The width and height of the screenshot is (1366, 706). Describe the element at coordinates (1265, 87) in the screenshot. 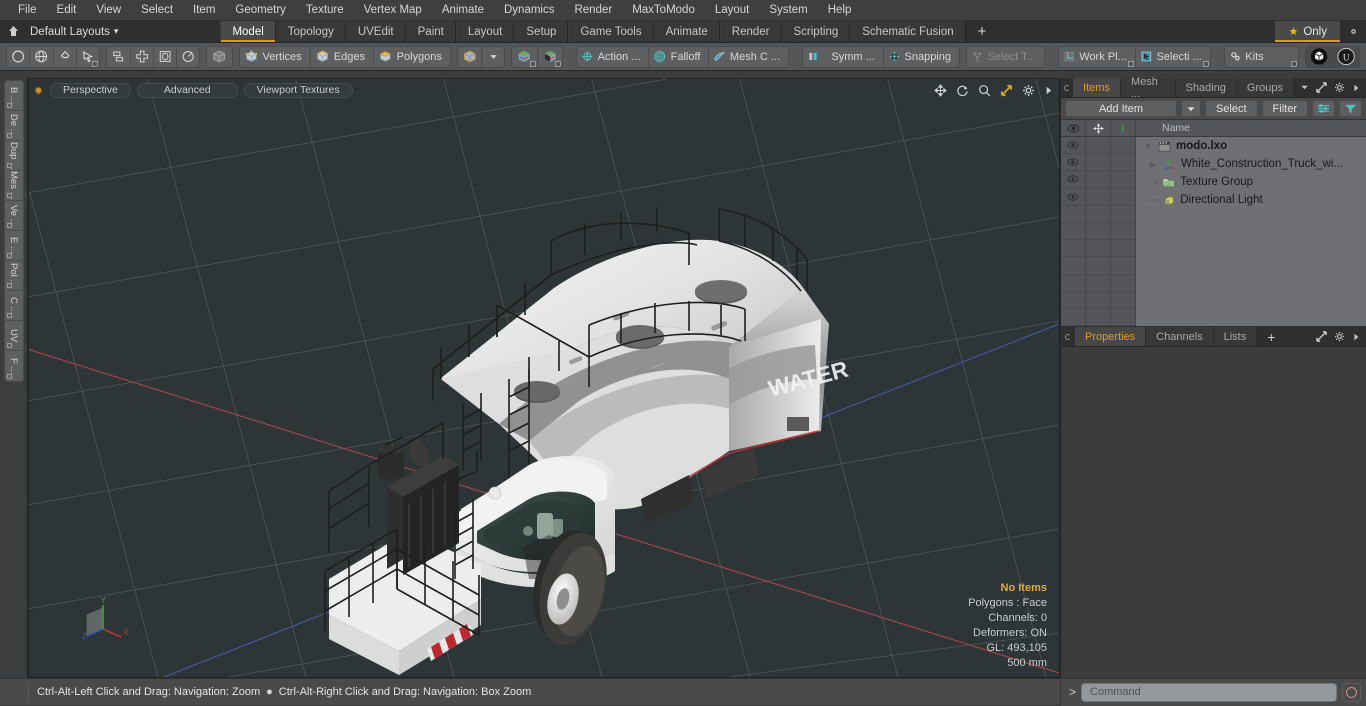

I see `tab-groups: Groups` at that location.